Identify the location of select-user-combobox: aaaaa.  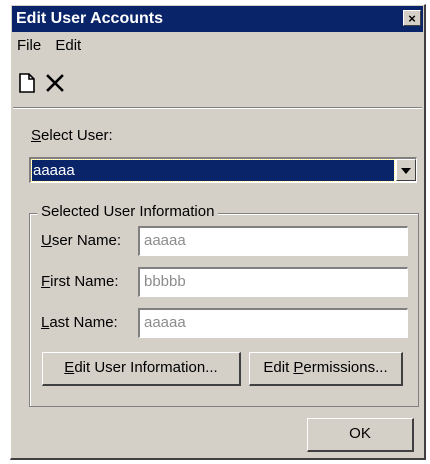
(223, 170).